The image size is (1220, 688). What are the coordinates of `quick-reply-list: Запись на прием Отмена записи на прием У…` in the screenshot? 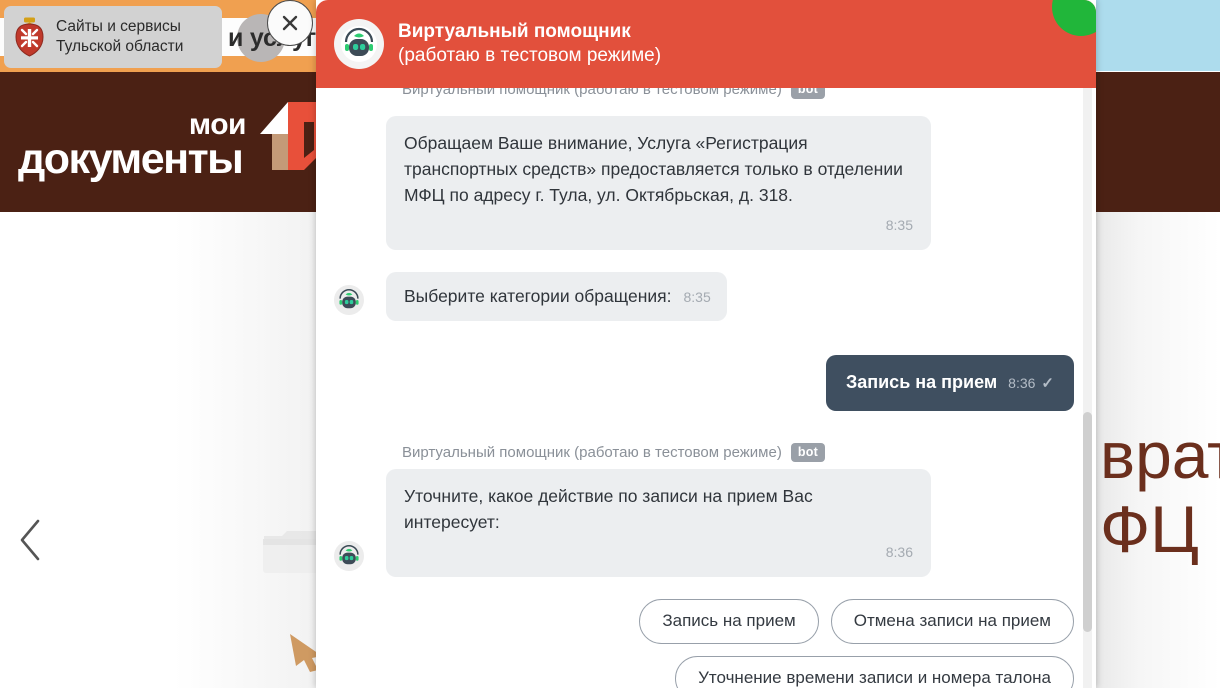 It's located at (704, 643).